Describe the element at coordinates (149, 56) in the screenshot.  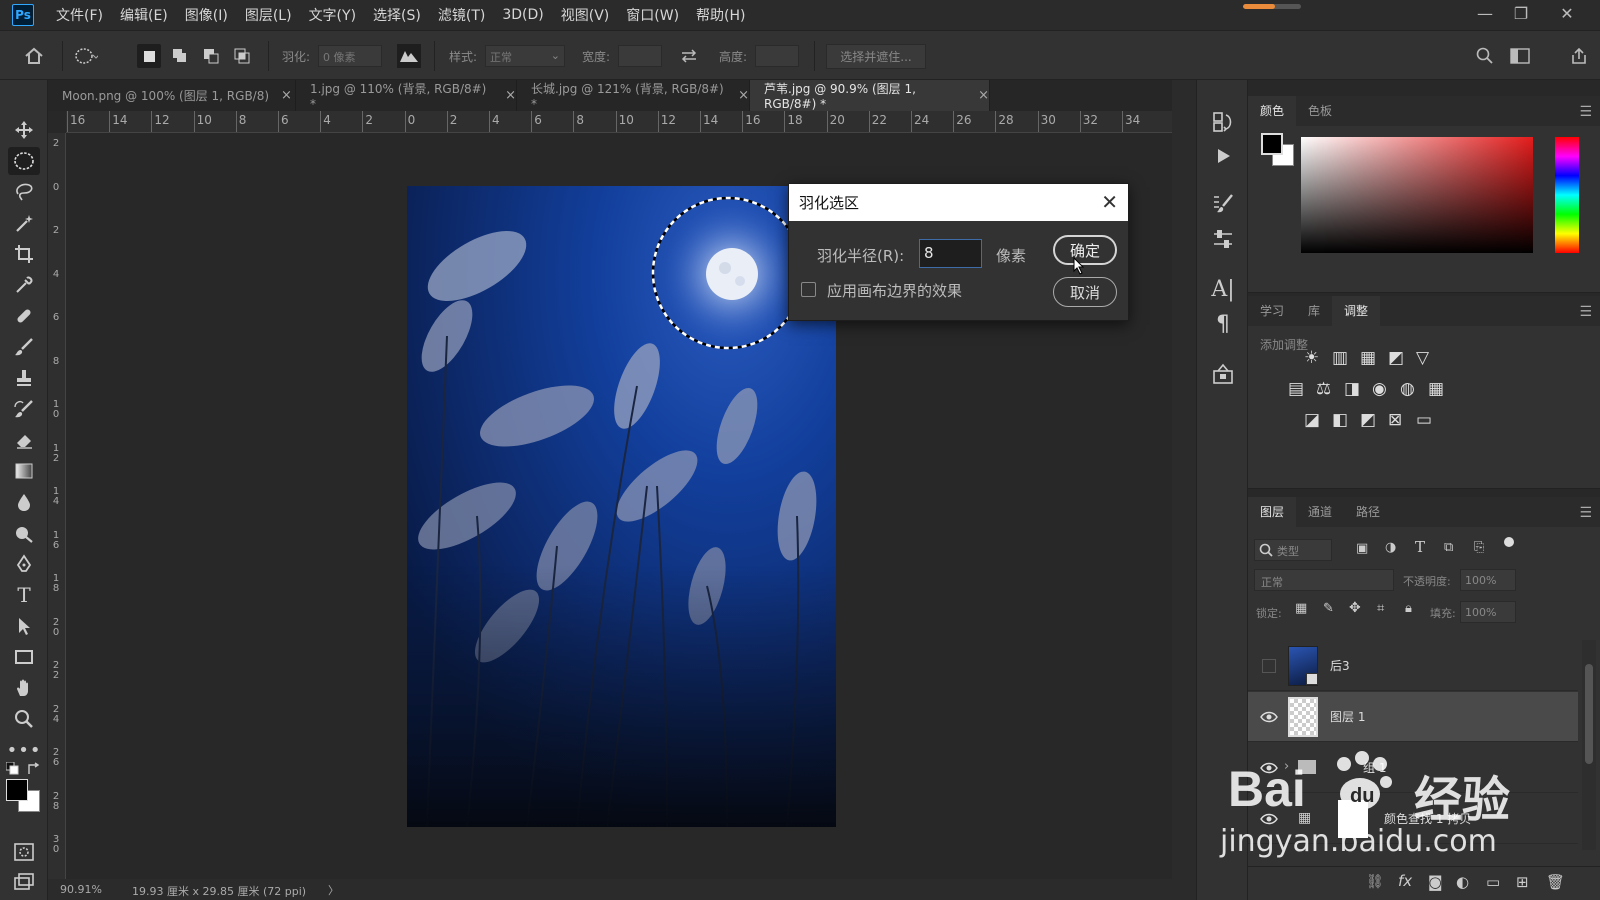
I see `new-selection-icon` at that location.